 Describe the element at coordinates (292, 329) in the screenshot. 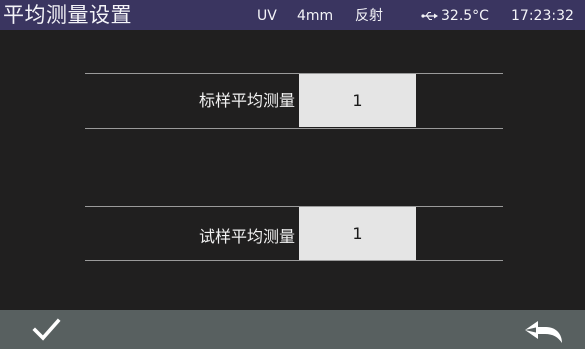

I see `footer-bar` at that location.